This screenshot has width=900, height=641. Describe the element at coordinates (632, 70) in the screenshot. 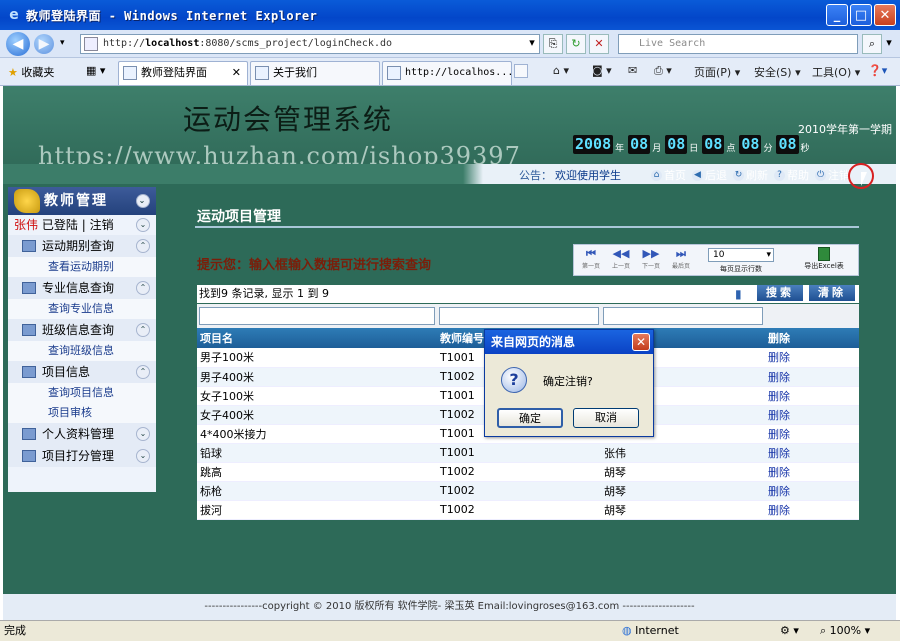

I see `mail-icon: ✉` at that location.